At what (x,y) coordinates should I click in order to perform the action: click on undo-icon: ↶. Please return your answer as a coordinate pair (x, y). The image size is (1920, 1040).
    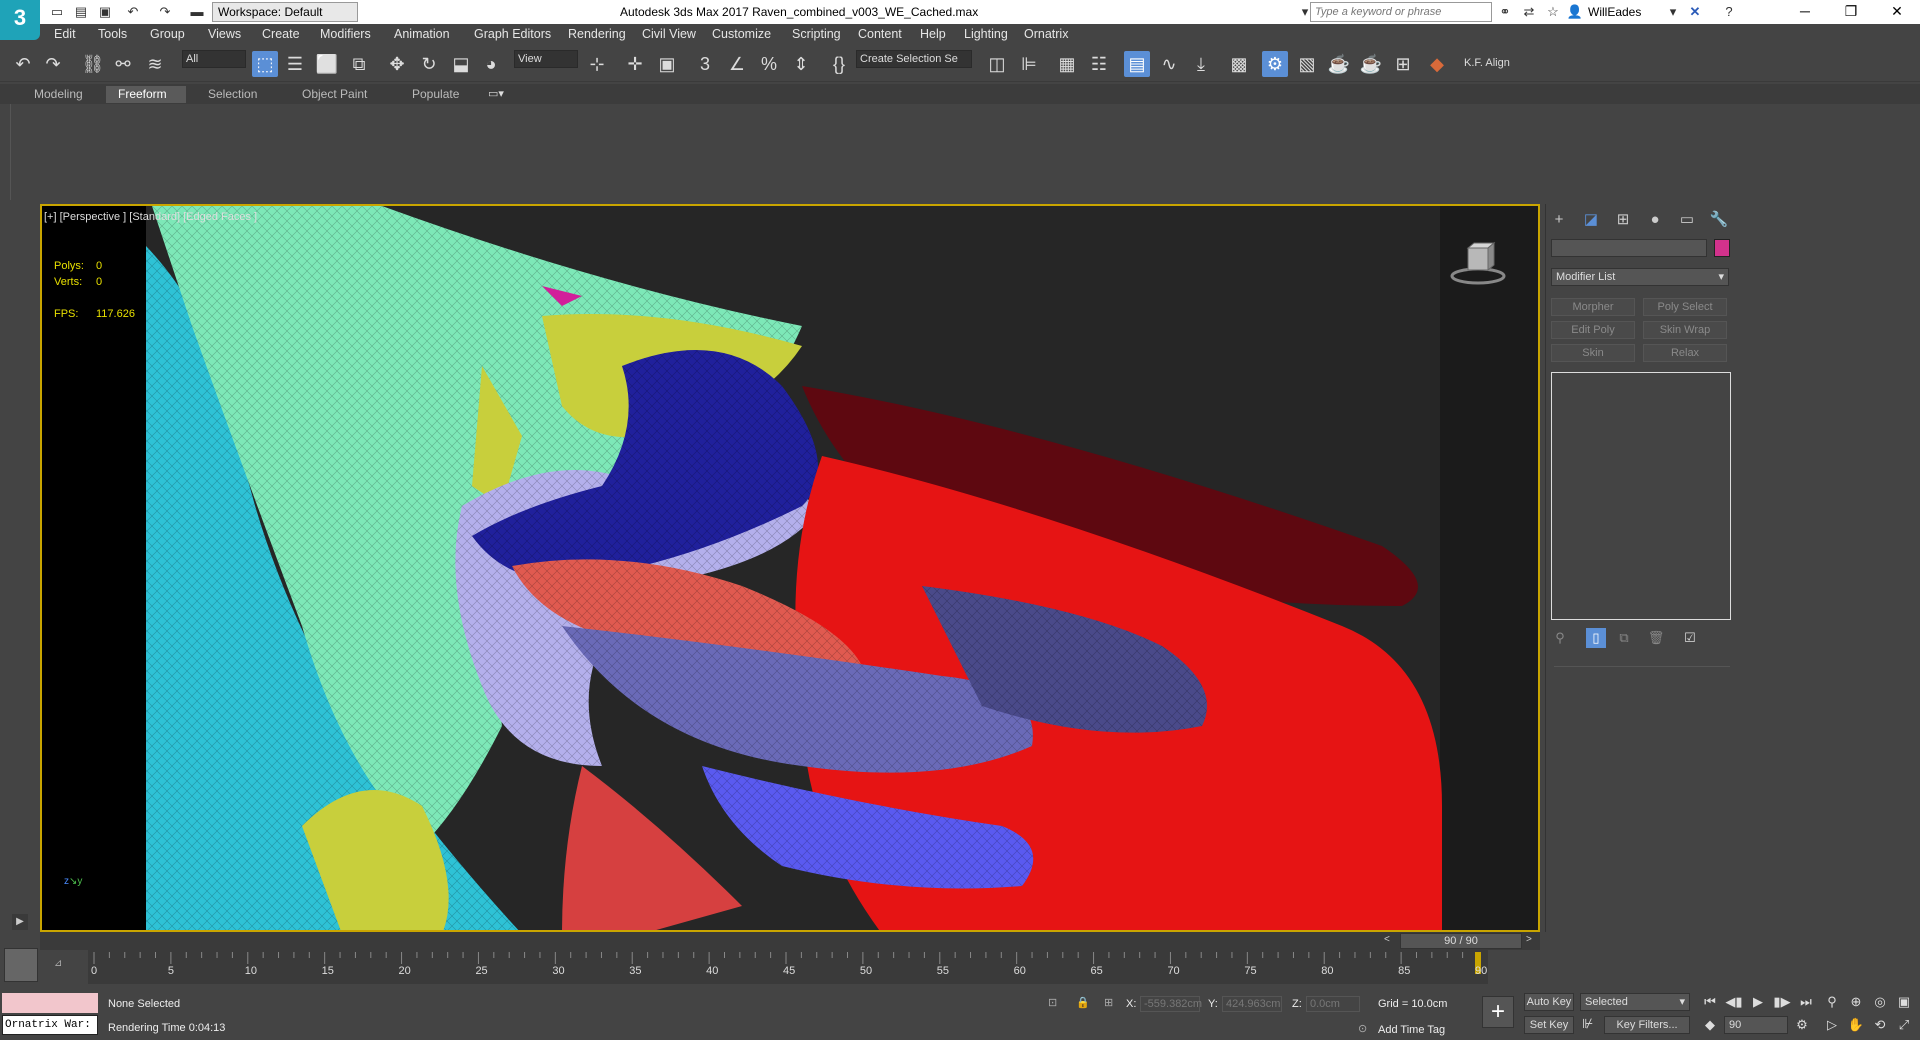
    Looking at the image, I should click on (133, 12).